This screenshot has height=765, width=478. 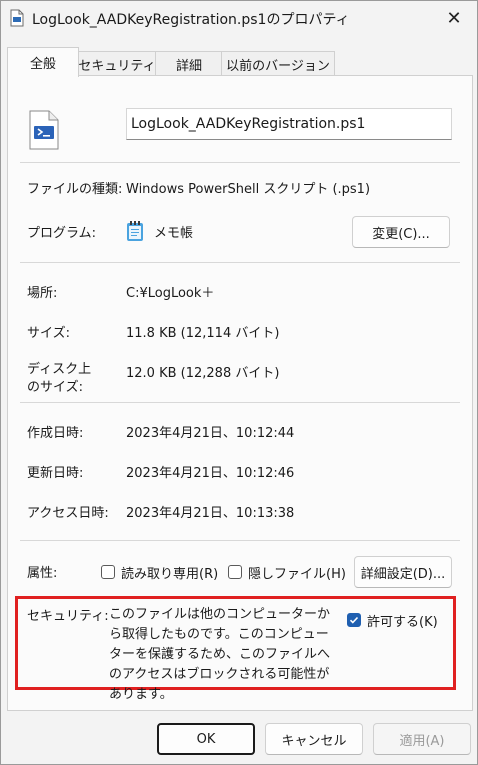 What do you see at coordinates (48, 333) in the screenshot?
I see `size-label: サイズ:` at bounding box center [48, 333].